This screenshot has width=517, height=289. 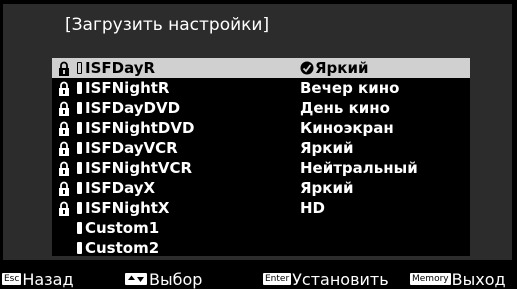 I want to click on back-hint: Esc Назад, so click(x=38, y=279).